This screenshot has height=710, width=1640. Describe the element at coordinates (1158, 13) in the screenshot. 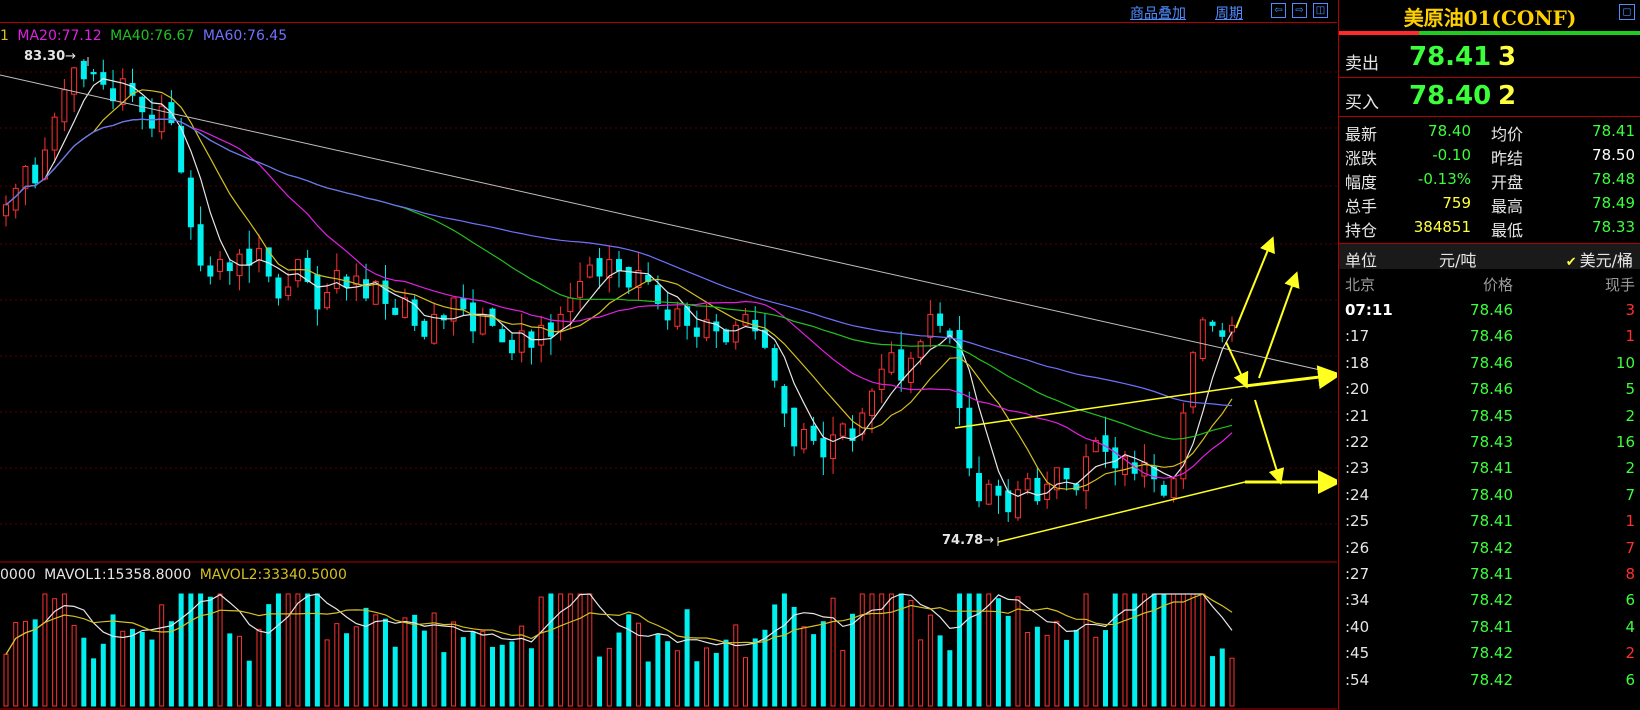

I see `overlay-symbol-link: 商品叠加` at that location.